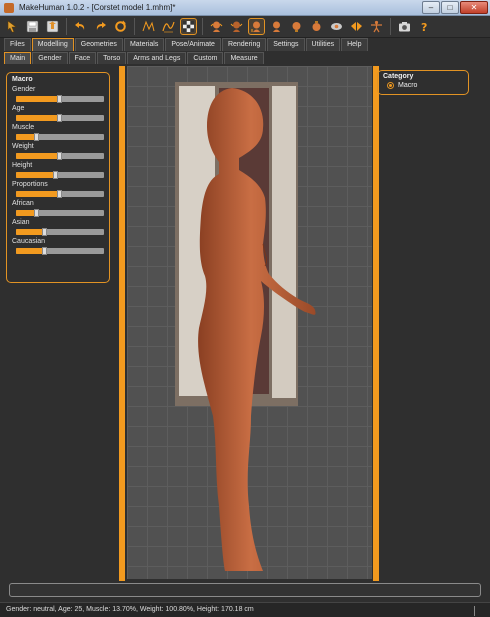 Image resolution: width=490 pixels, height=617 pixels. I want to click on reset-icon, so click(120, 26).